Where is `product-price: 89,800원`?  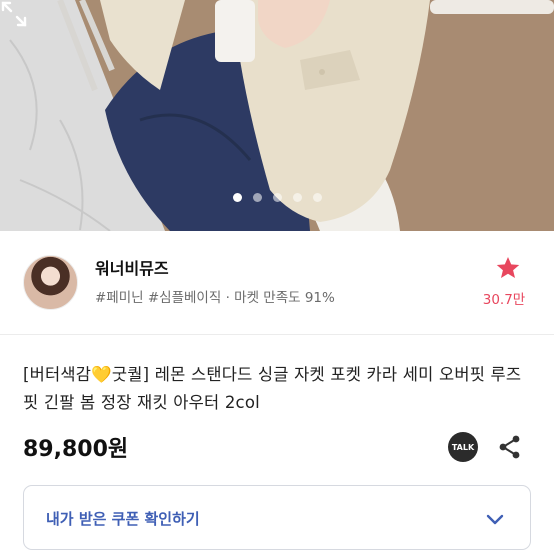 product-price: 89,800원 is located at coordinates (76, 449).